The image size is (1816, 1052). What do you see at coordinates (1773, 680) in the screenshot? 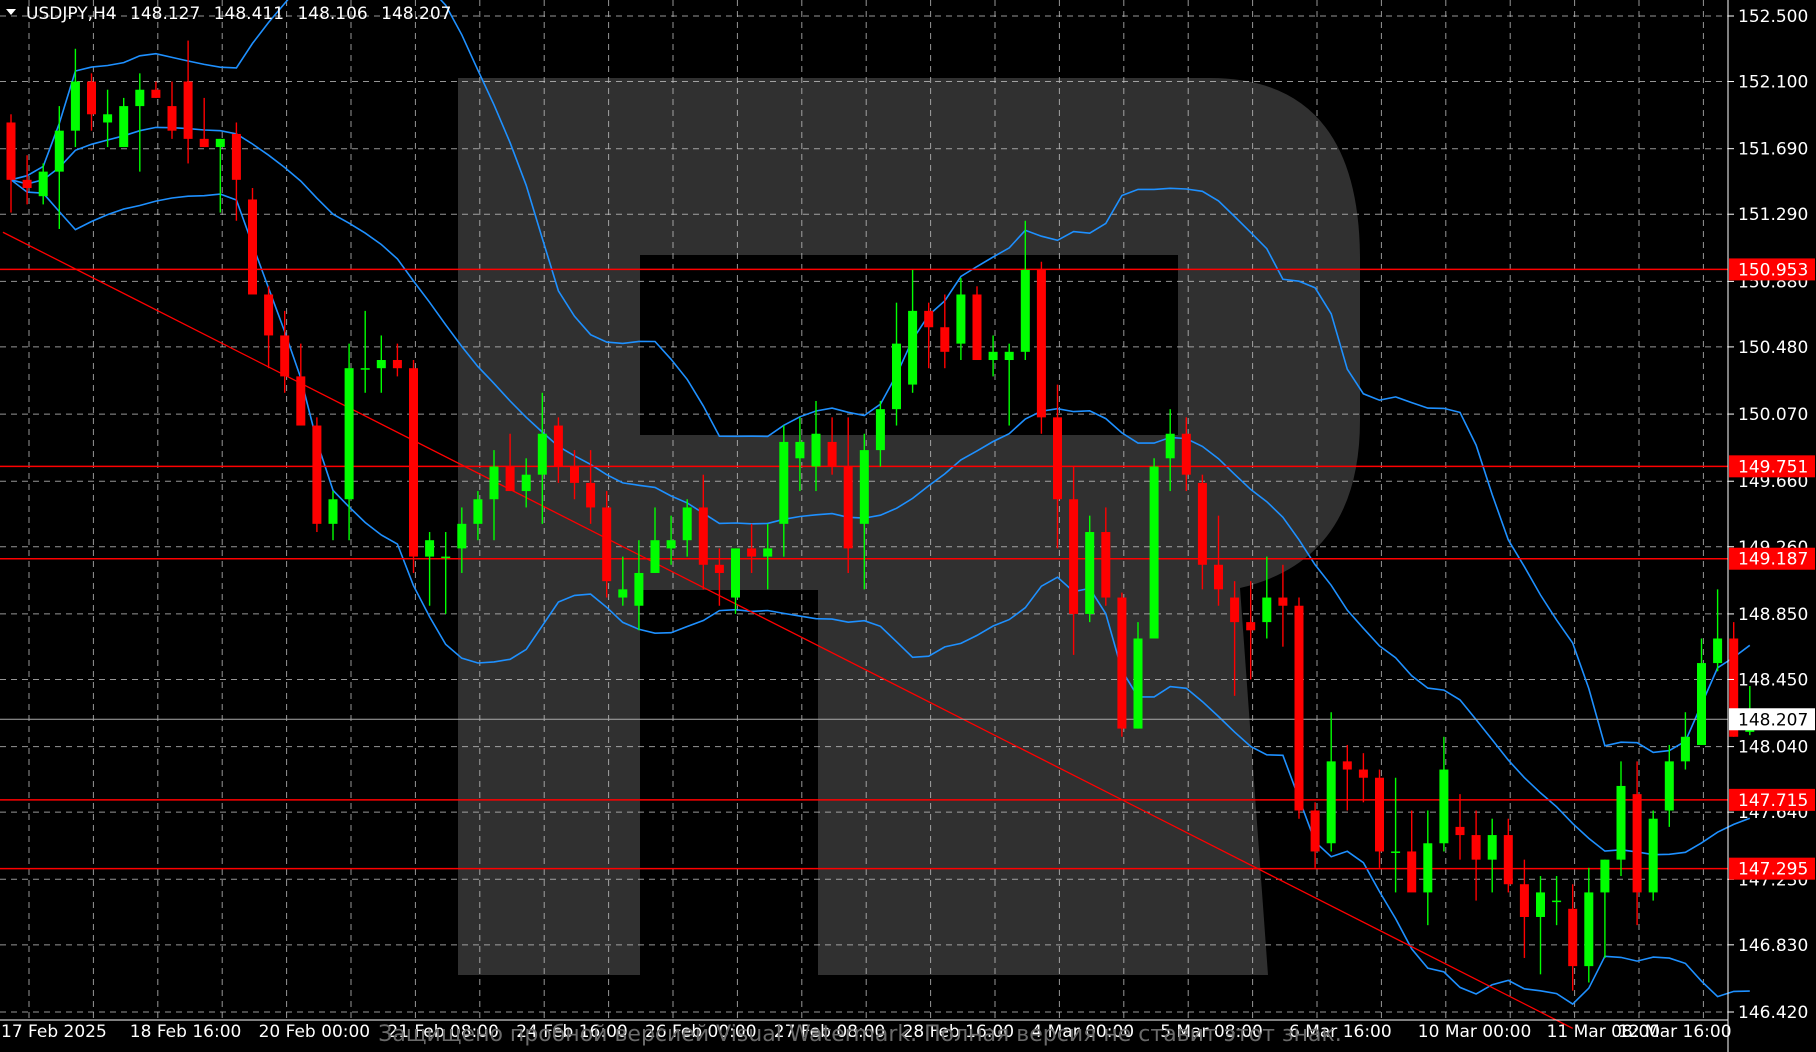
I see `y-tick-label: 148.450` at bounding box center [1773, 680].